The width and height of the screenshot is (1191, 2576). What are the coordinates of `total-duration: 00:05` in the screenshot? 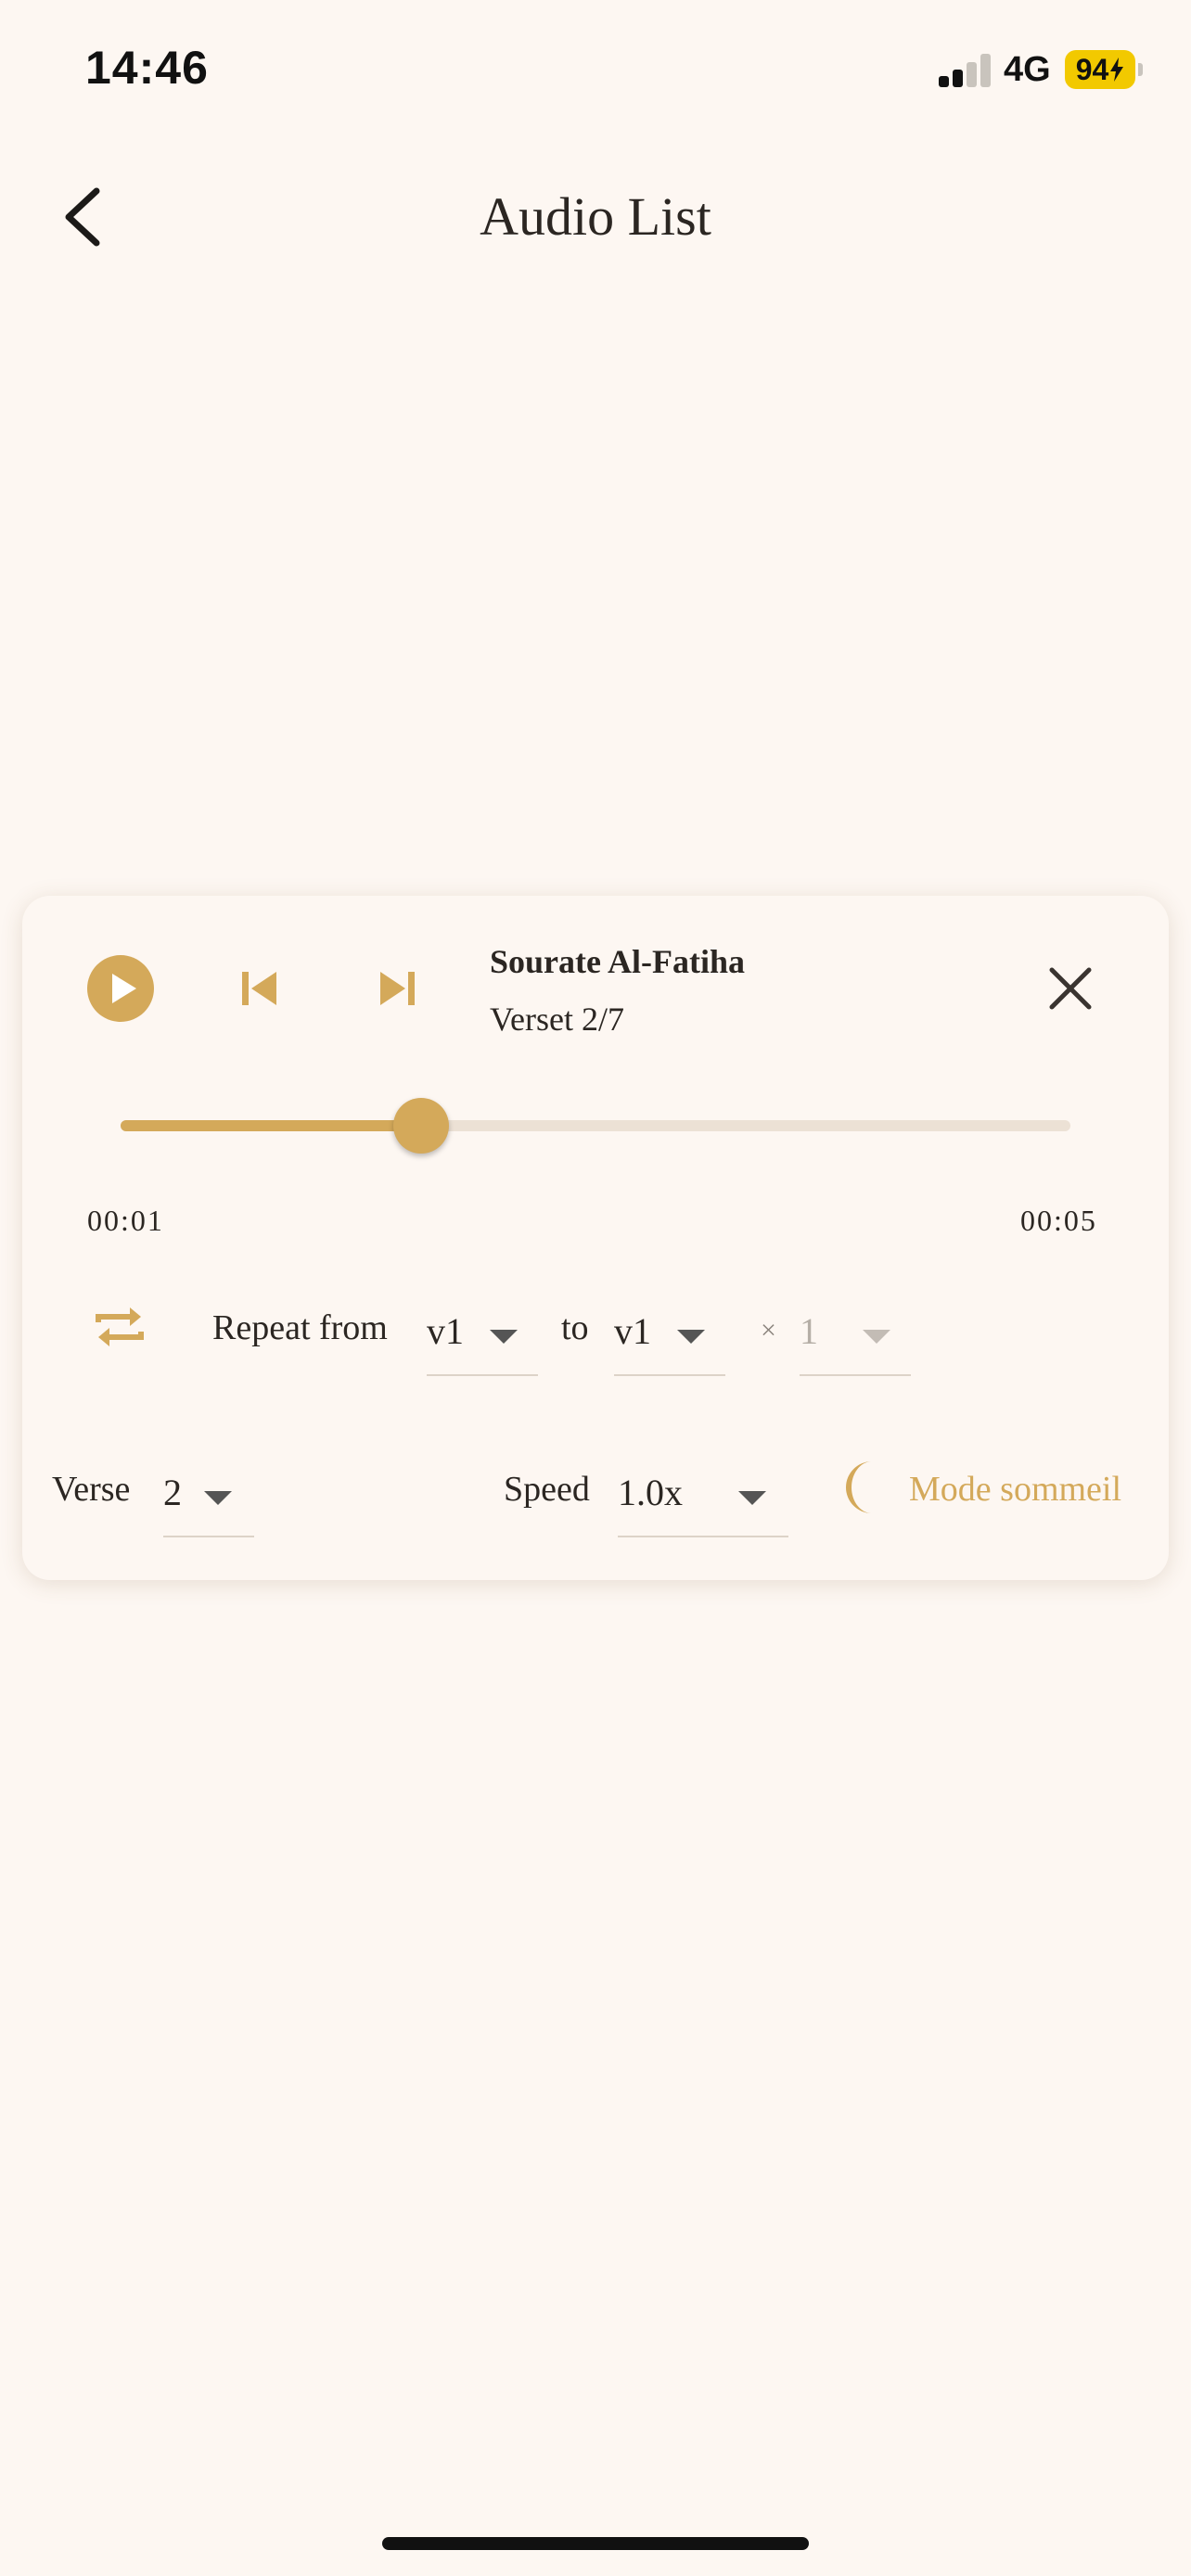 It's located at (1058, 1220).